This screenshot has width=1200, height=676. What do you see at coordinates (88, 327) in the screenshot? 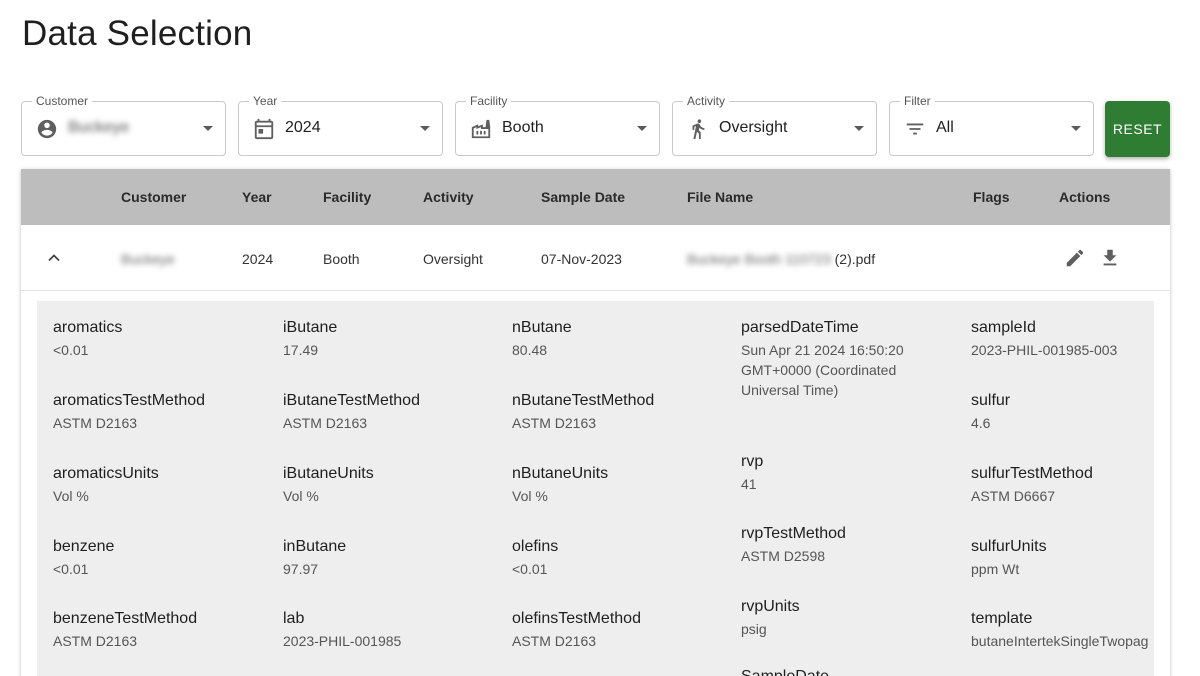
I see `detail-field-name: aromatics` at bounding box center [88, 327].